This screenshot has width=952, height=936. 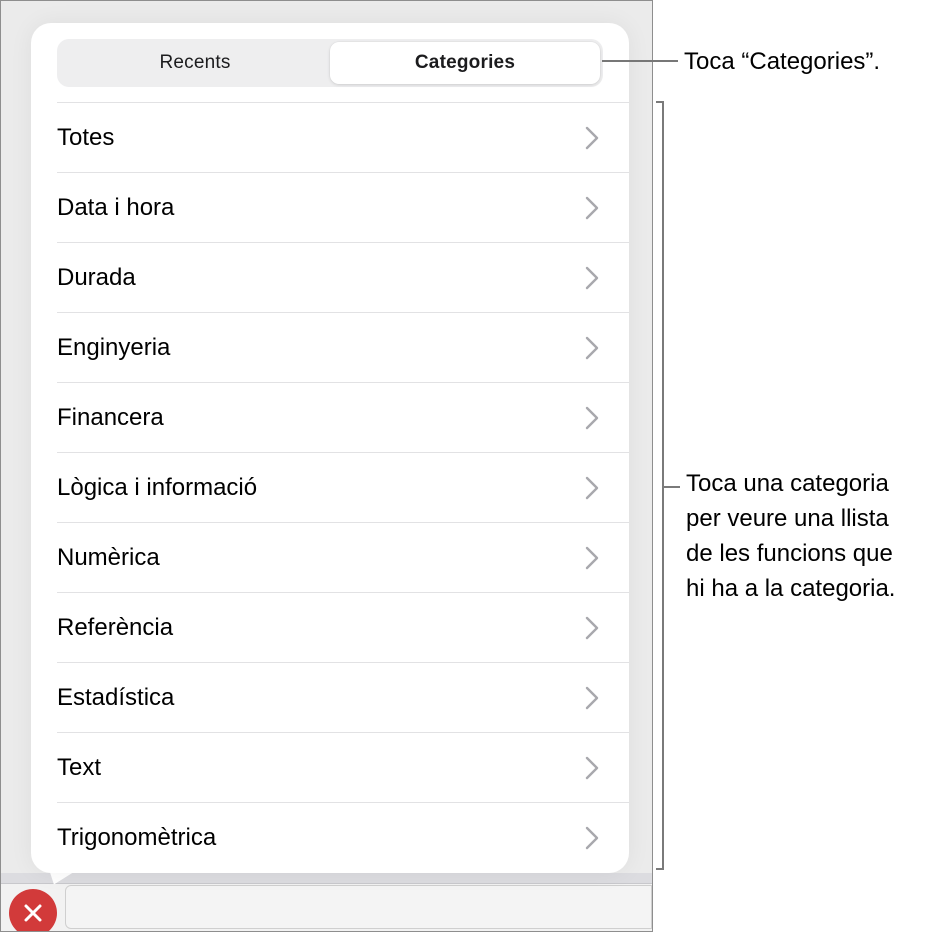 I want to click on tab-recents: Recents, so click(x=195, y=63).